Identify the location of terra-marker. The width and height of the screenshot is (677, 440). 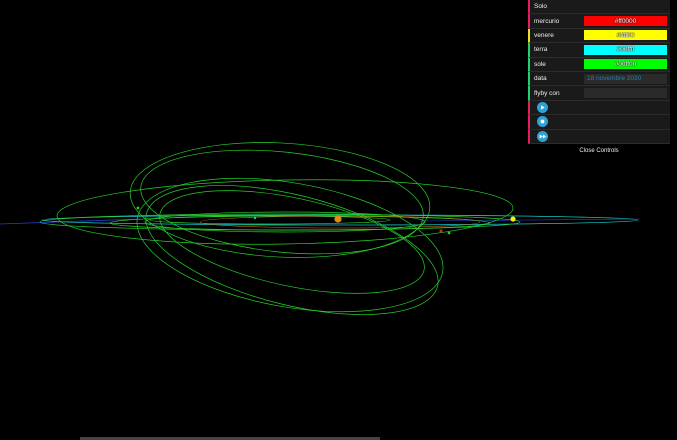
(255, 218).